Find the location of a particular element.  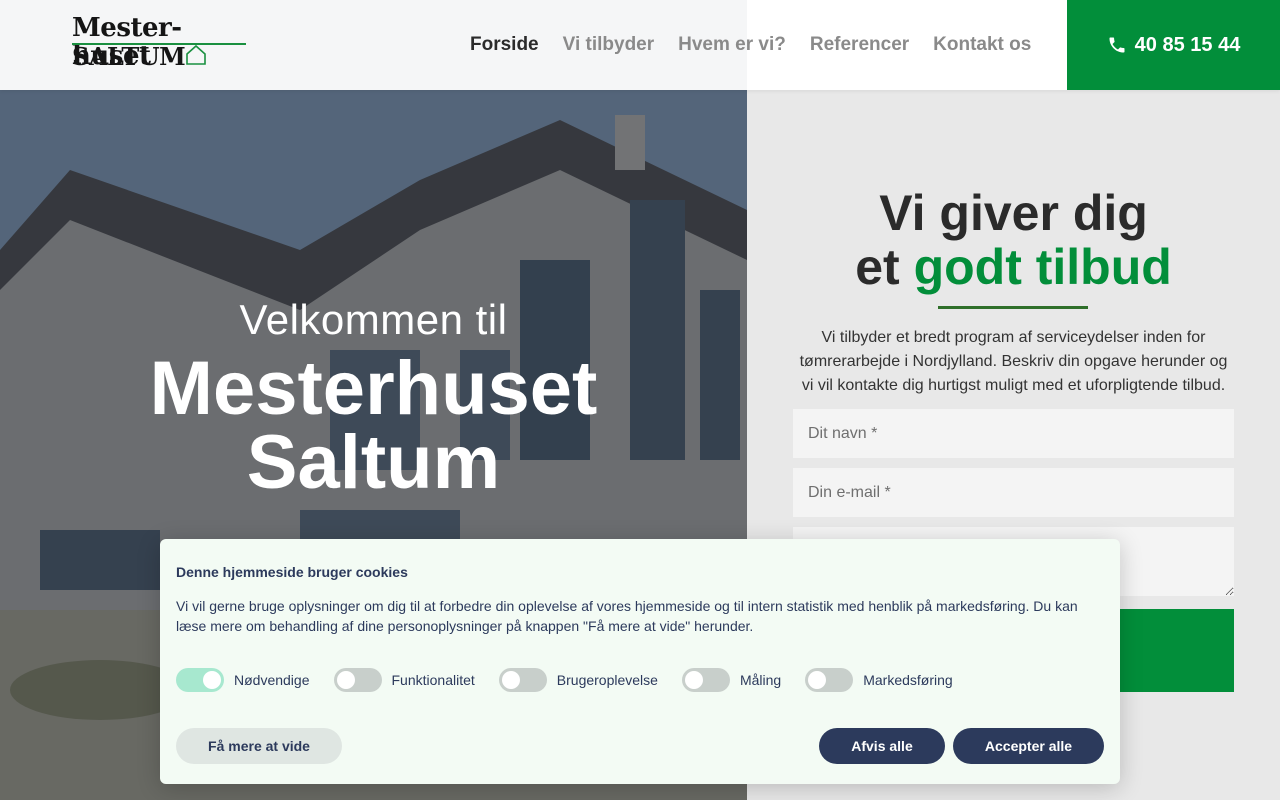

name-input is located at coordinates (1013, 433).